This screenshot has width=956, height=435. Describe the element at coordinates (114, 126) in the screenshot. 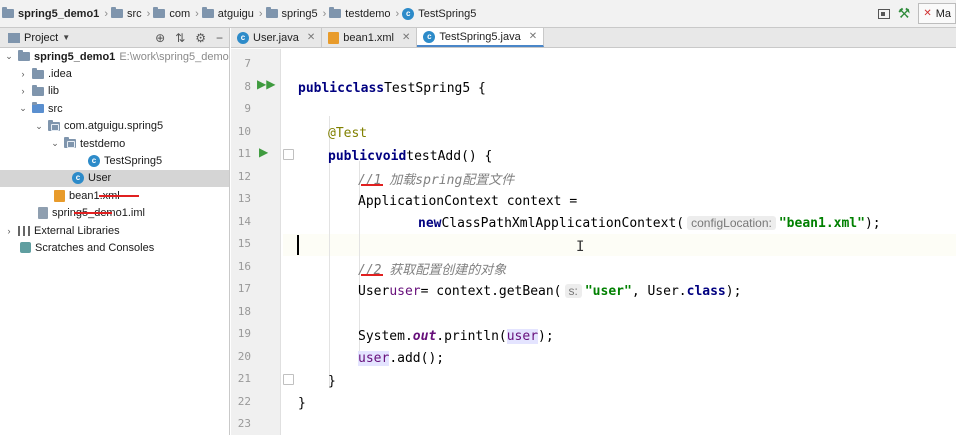

I see `tree-item-package: ⌄ com.atguigu.spring5` at that location.